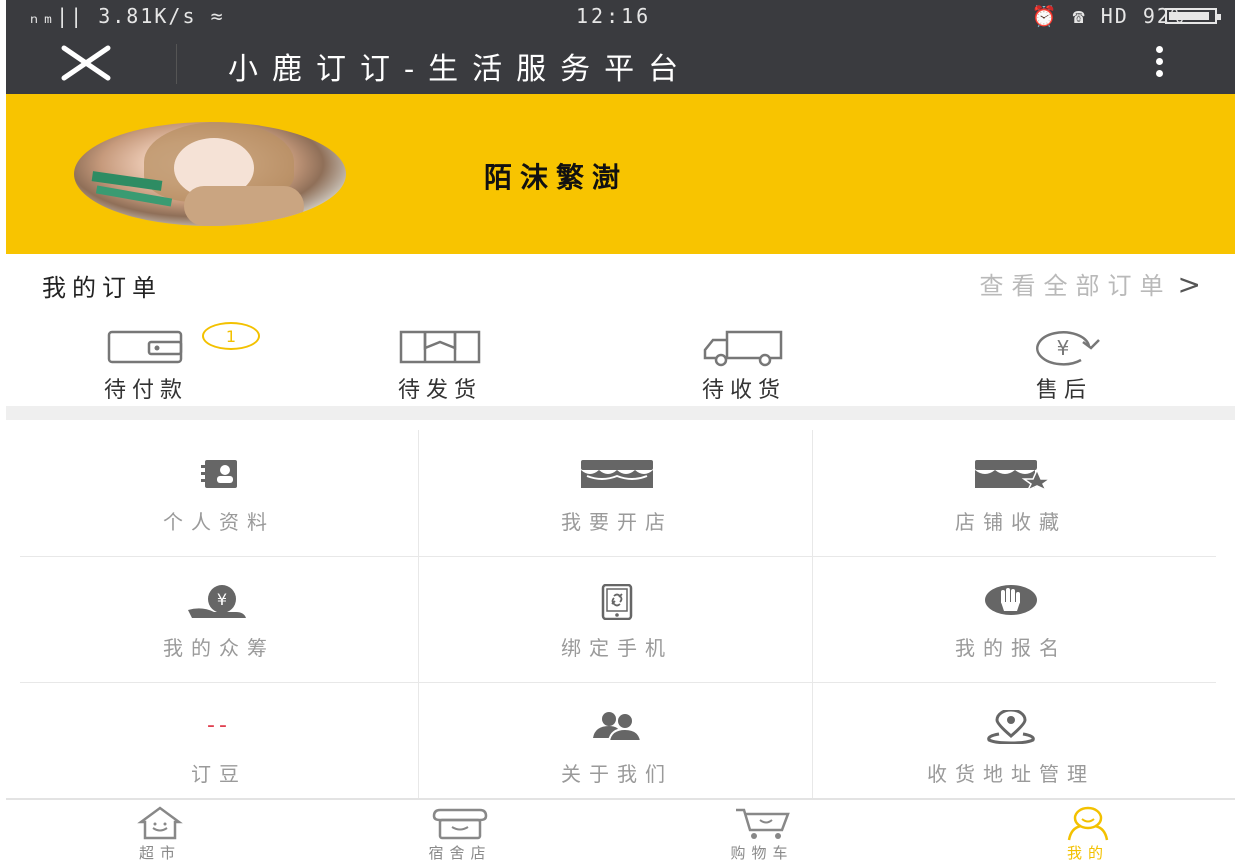  What do you see at coordinates (460, 69) in the screenshot?
I see `page-title: 小鹿订订-生活服务平台` at bounding box center [460, 69].